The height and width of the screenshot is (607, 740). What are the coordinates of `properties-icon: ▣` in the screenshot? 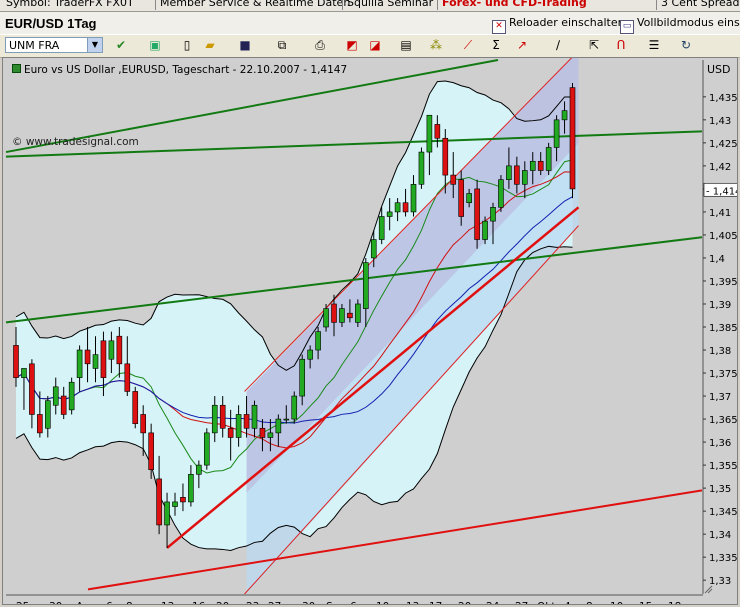 It's located at (155, 45).